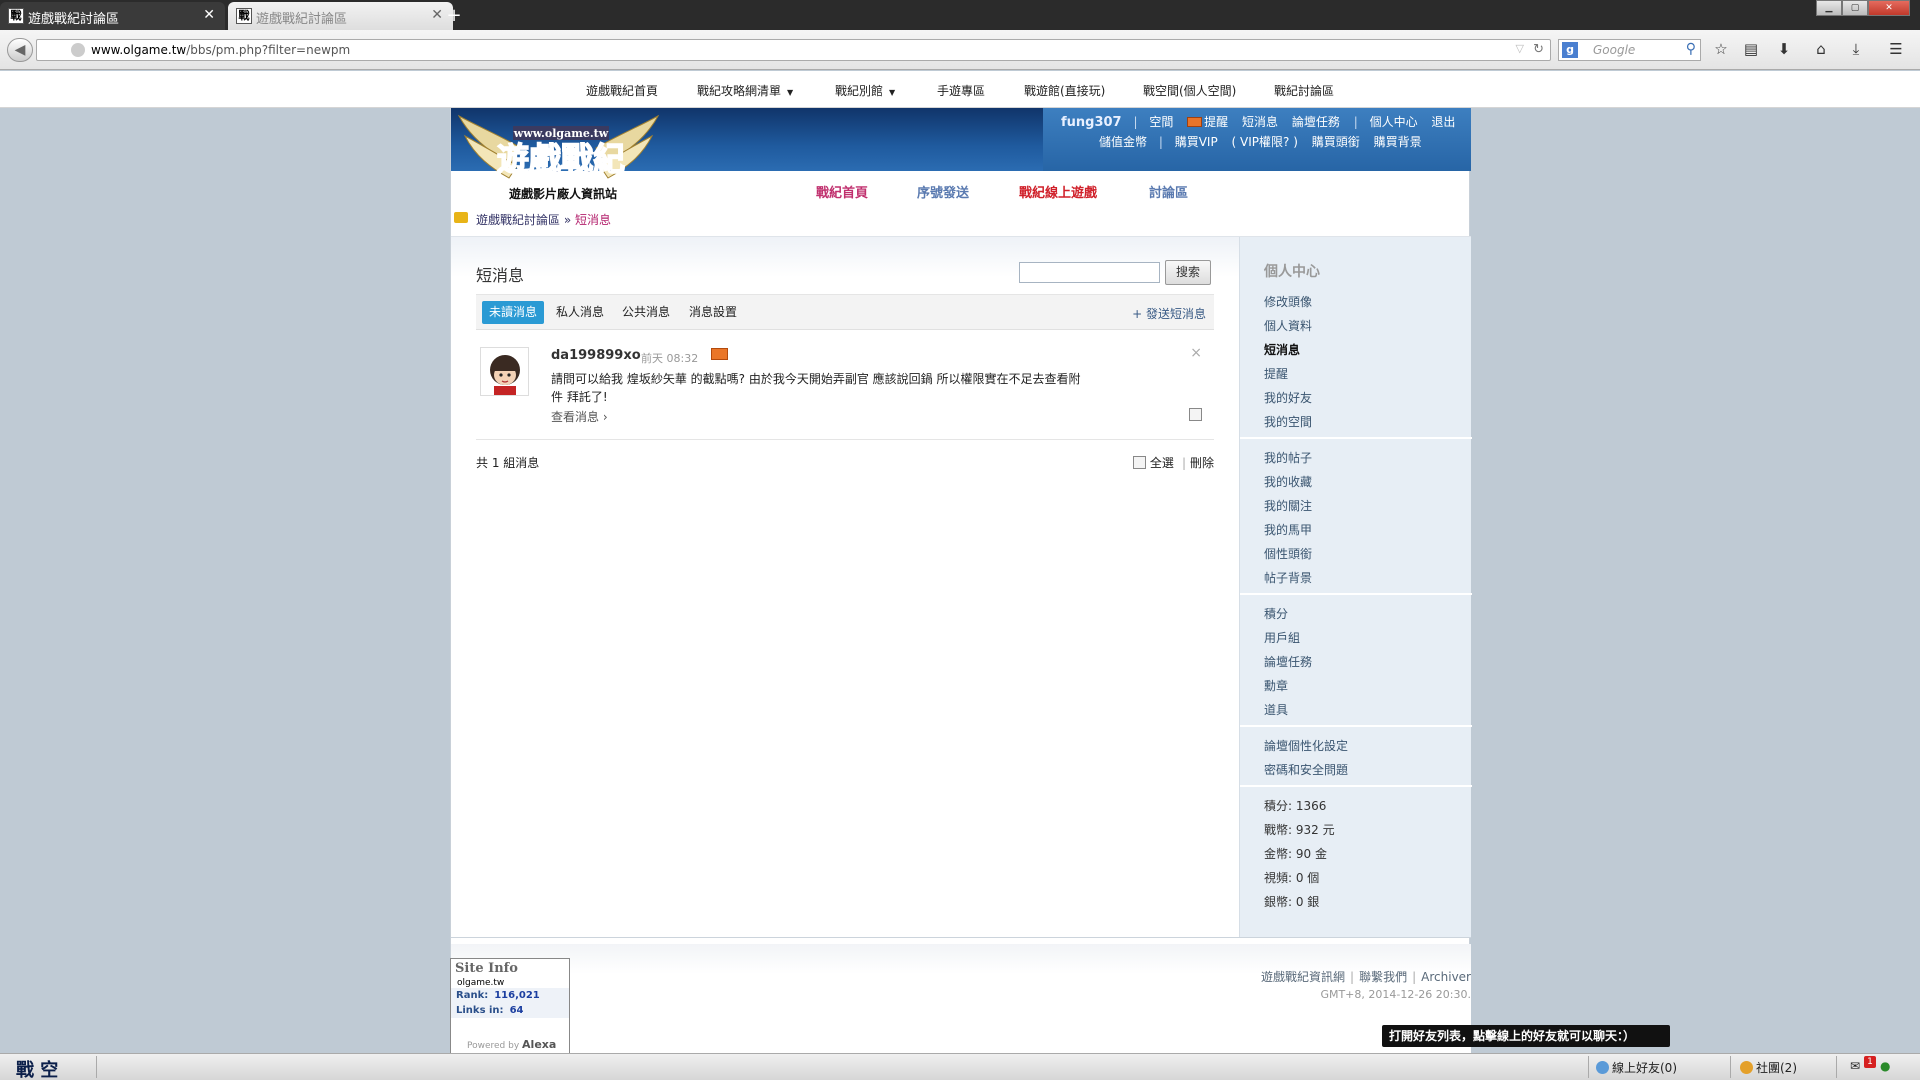 This screenshot has height=1080, width=1920. What do you see at coordinates (1691, 49) in the screenshot?
I see `search-icon: ⚲` at bounding box center [1691, 49].